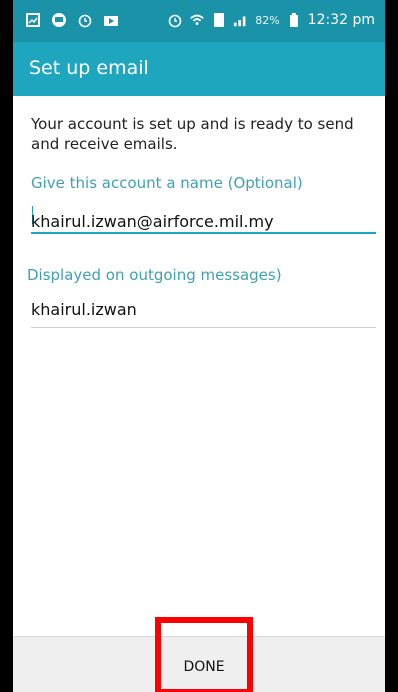 The image size is (398, 692). What do you see at coordinates (167, 183) in the screenshot?
I see `account-name-label: Give this account a name (Optional)` at bounding box center [167, 183].